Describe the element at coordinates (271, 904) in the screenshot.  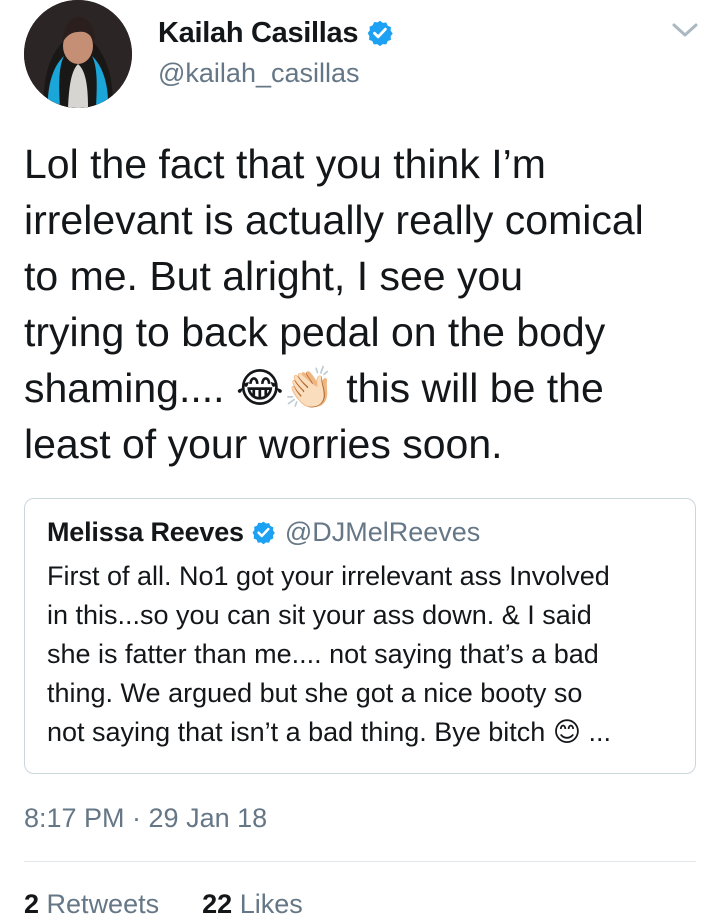
I see `likes-label: Likes` at that location.